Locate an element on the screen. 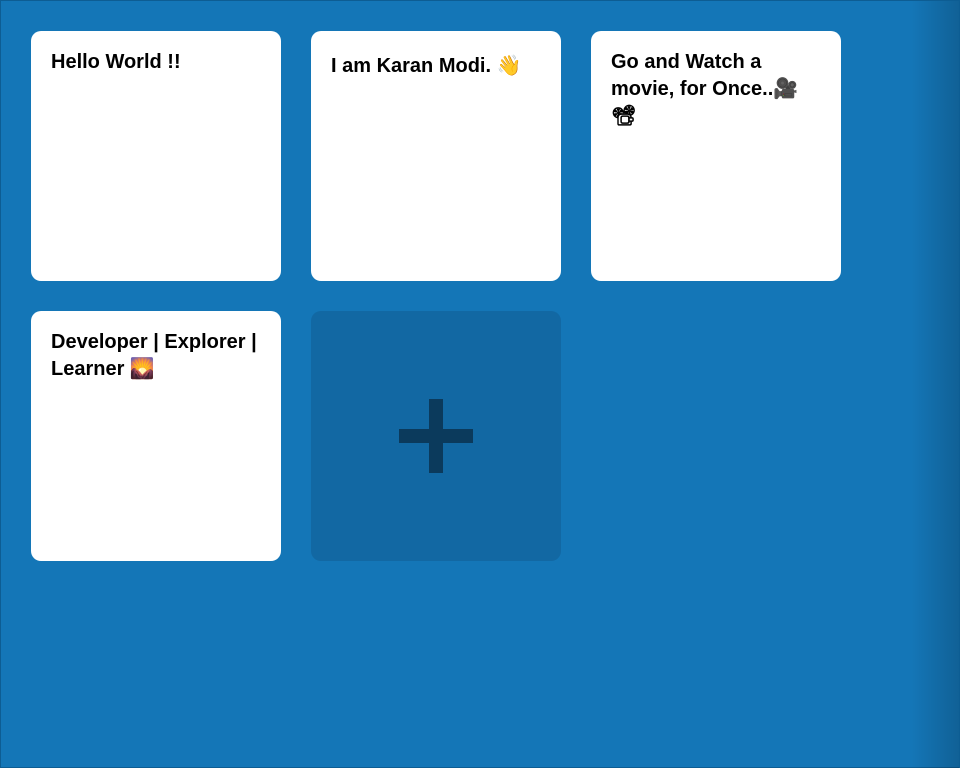 The height and width of the screenshot is (768, 960). plus-icon is located at coordinates (436, 436).